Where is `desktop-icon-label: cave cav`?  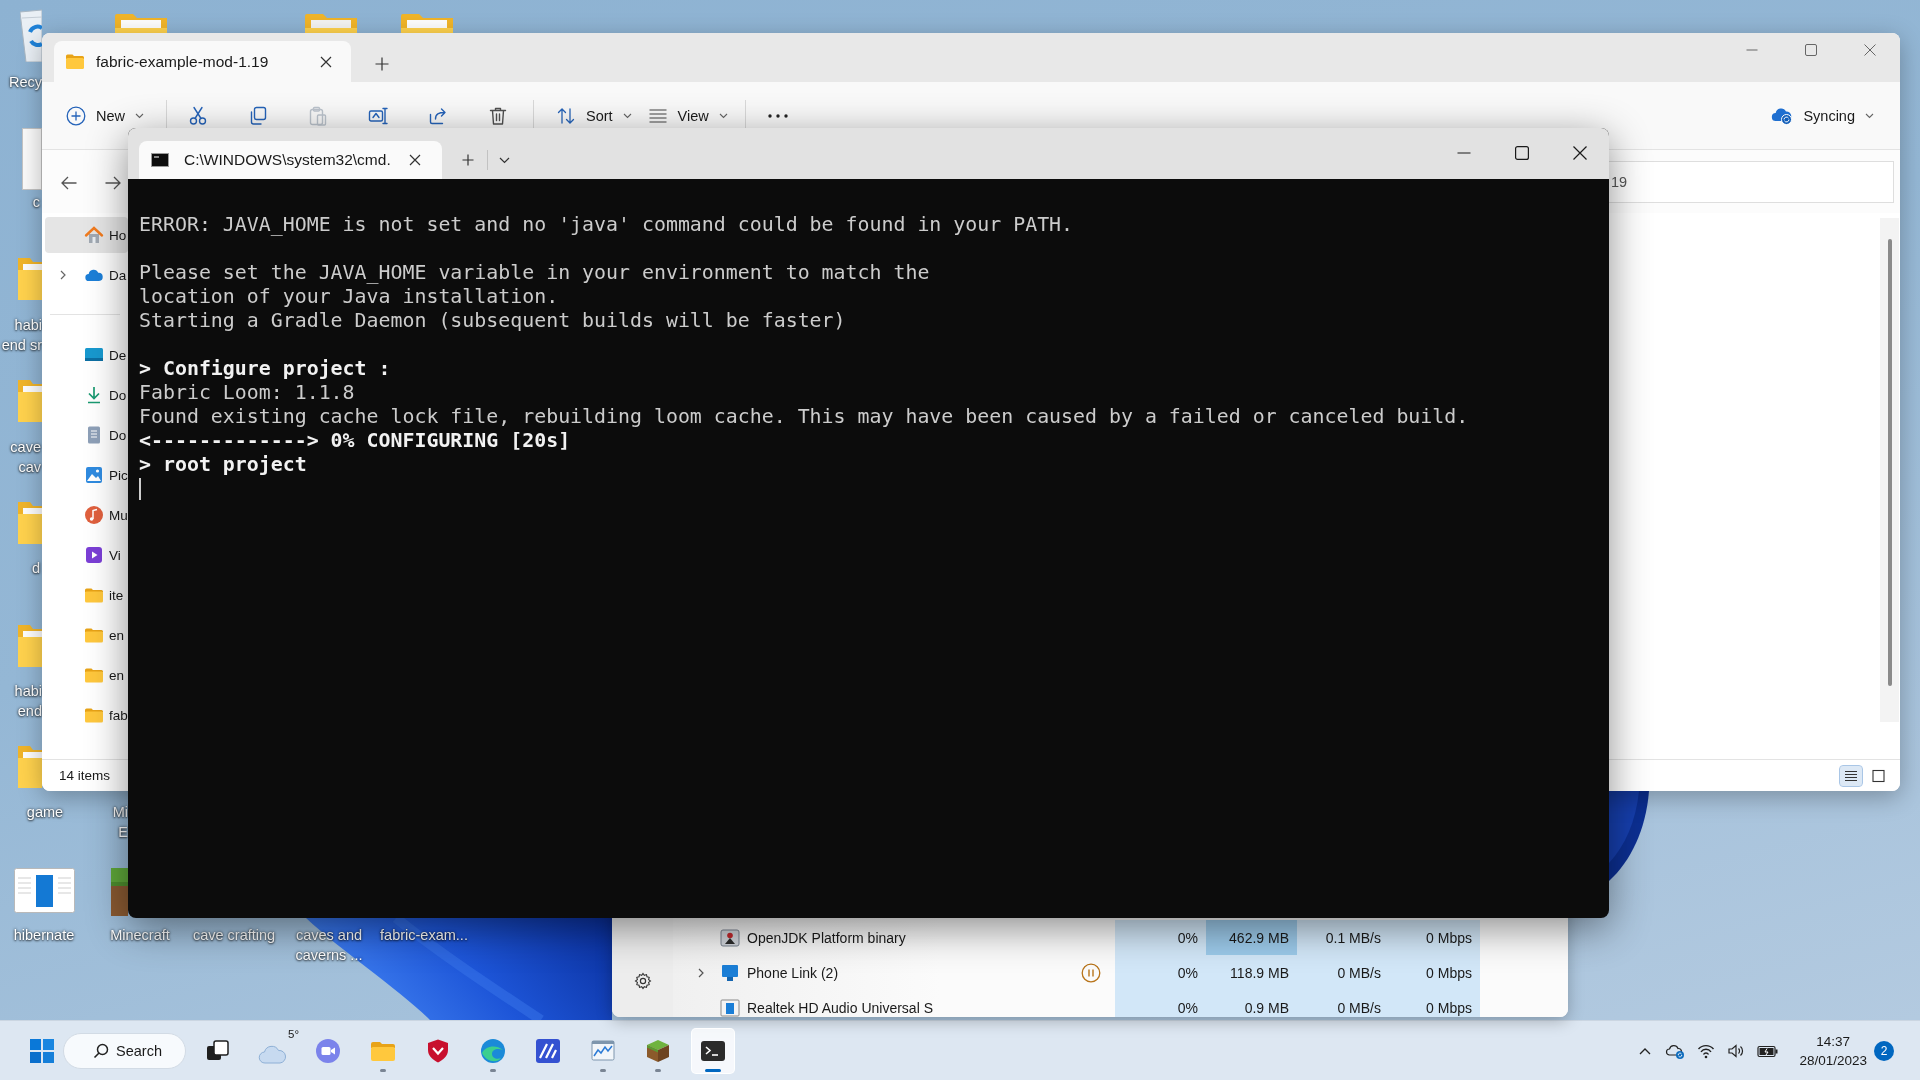 desktop-icon-label: cave cav is located at coordinates (25, 457).